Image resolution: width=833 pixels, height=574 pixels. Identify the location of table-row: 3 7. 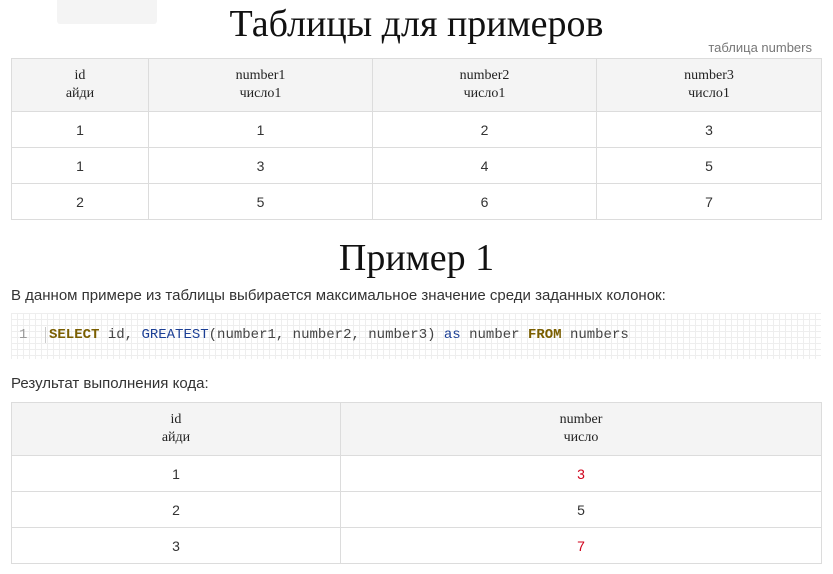
(416, 545).